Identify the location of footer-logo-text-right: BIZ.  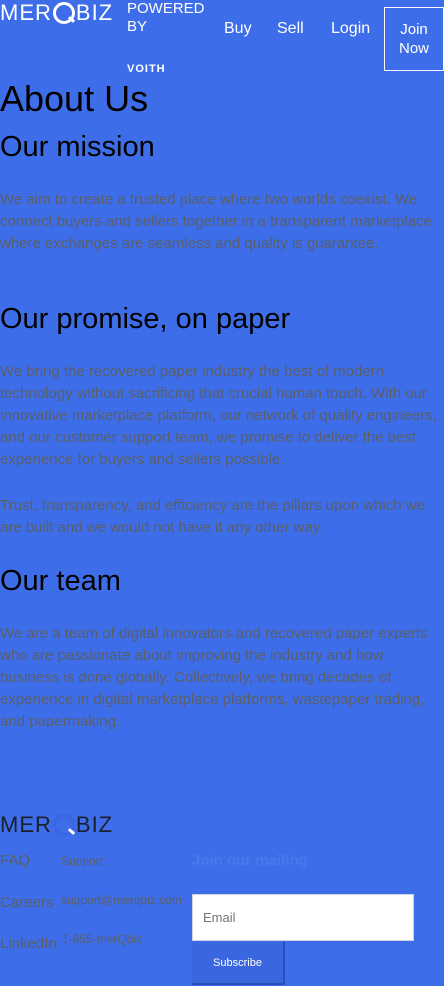
(94, 824).